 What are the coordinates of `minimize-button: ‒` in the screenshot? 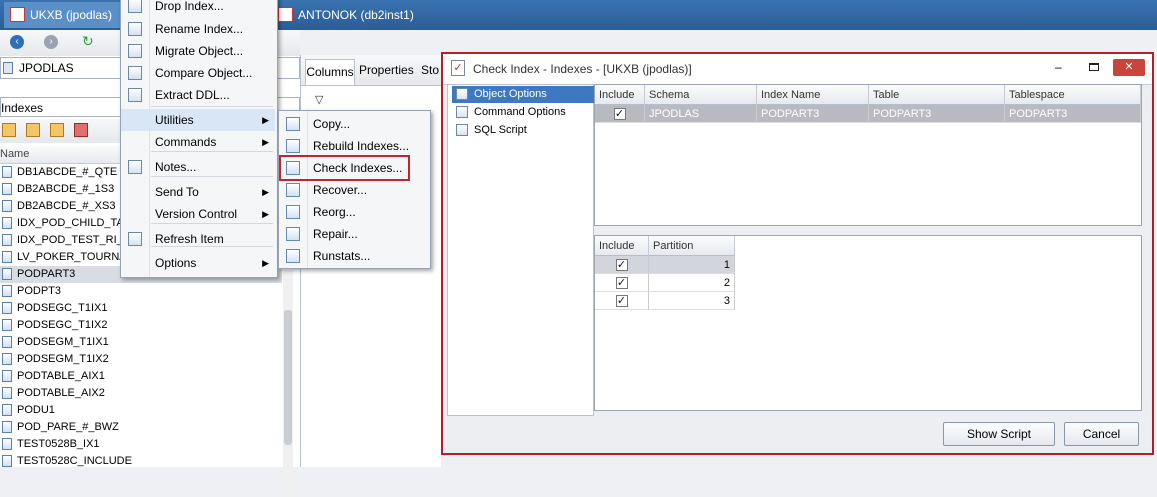 It's located at (1058, 67).